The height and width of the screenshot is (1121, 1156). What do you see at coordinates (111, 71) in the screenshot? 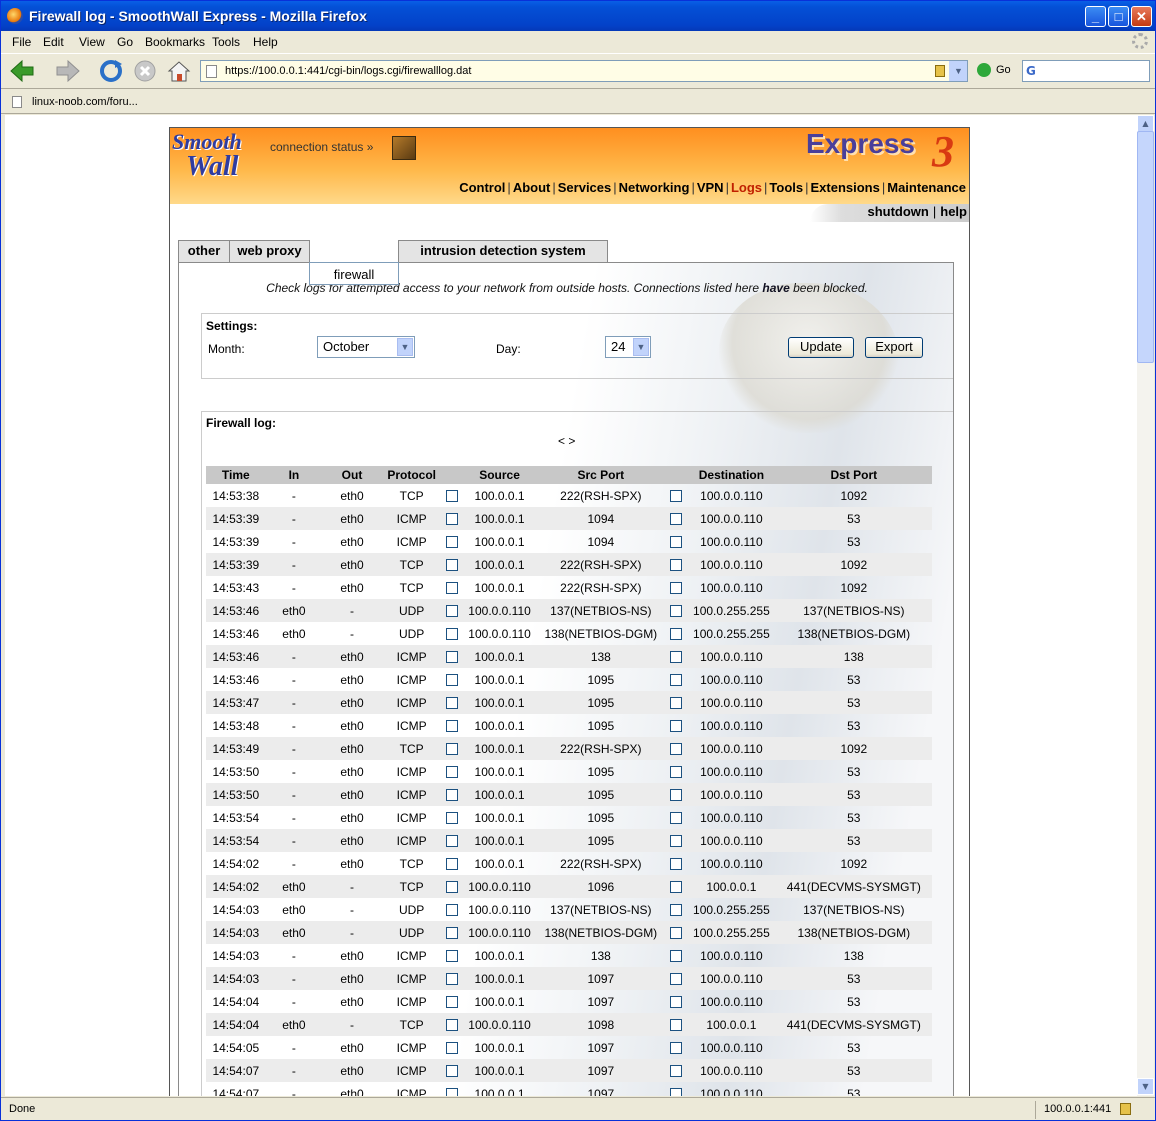
I see `reload-icon` at bounding box center [111, 71].